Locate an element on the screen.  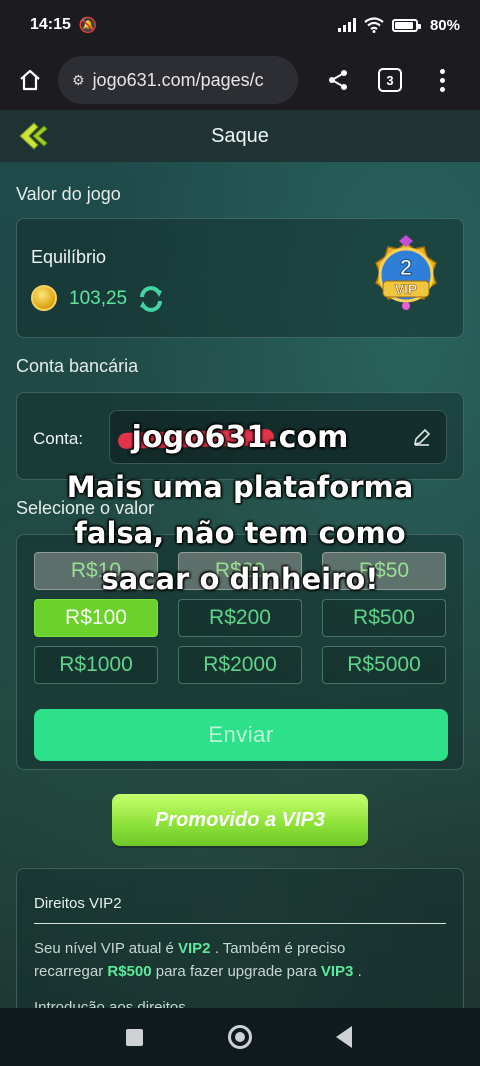
tab-switcher-button: 3 is located at coordinates (390, 80).